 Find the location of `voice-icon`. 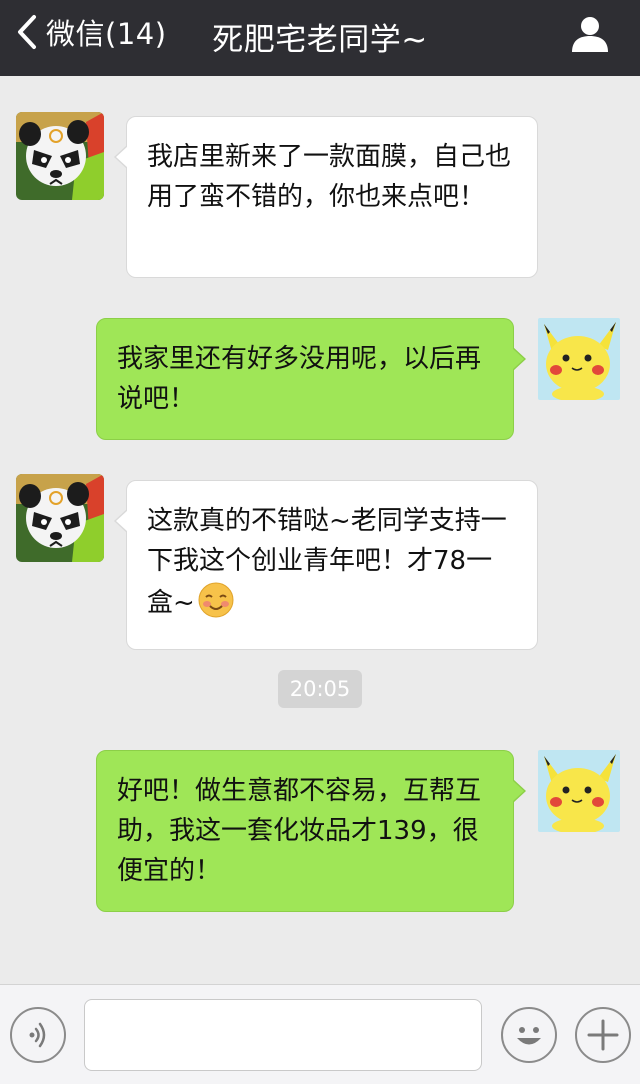

voice-icon is located at coordinates (37, 1035).